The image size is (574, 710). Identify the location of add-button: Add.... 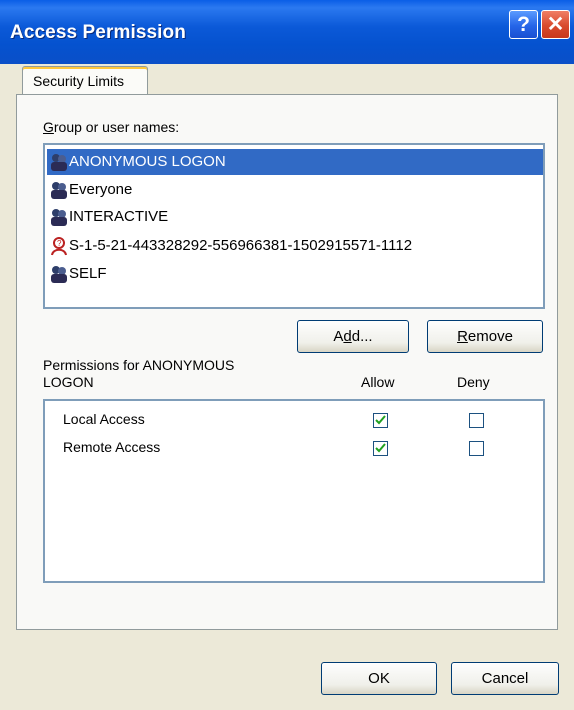
(353, 336).